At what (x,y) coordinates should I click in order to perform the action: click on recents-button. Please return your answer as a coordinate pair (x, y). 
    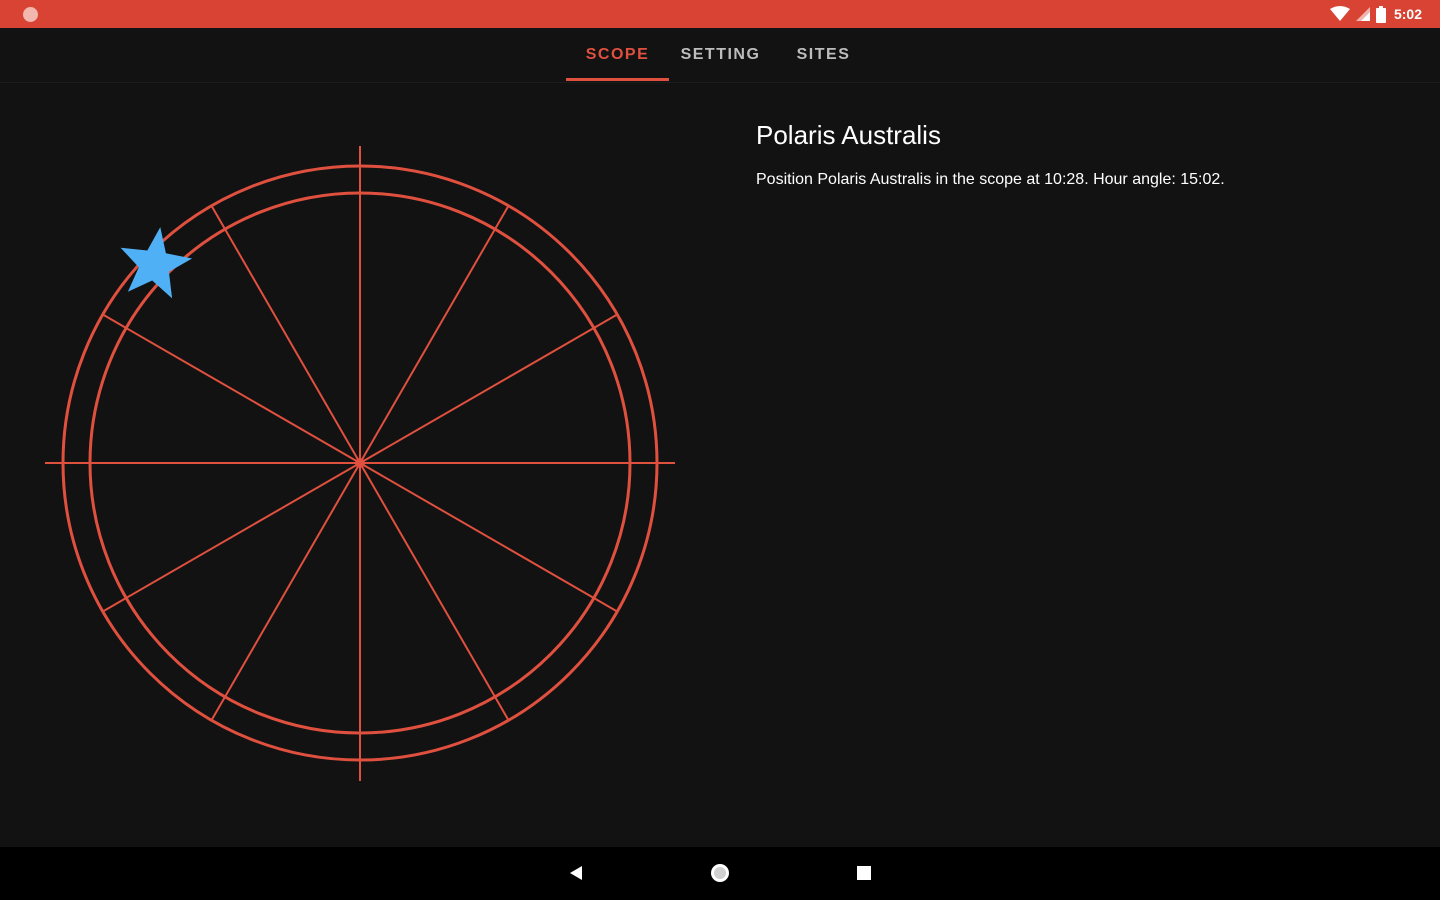
    Looking at the image, I should click on (864, 873).